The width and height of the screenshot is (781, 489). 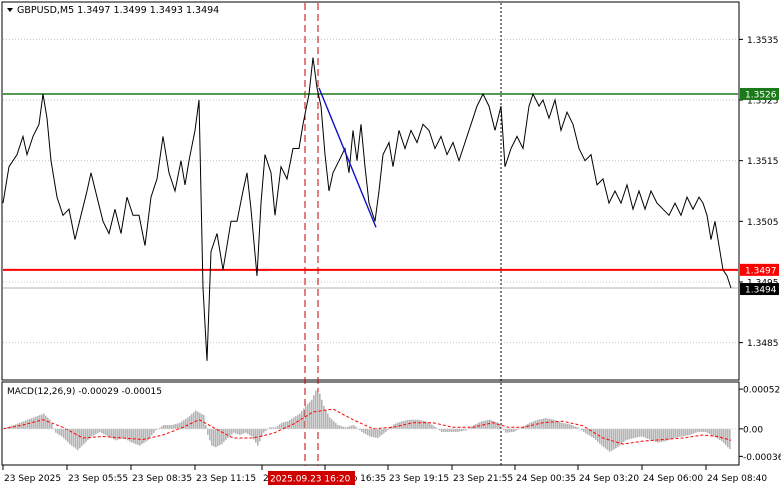 I want to click on time-highlight-label: 2025.09.23 16:20, so click(x=310, y=480).